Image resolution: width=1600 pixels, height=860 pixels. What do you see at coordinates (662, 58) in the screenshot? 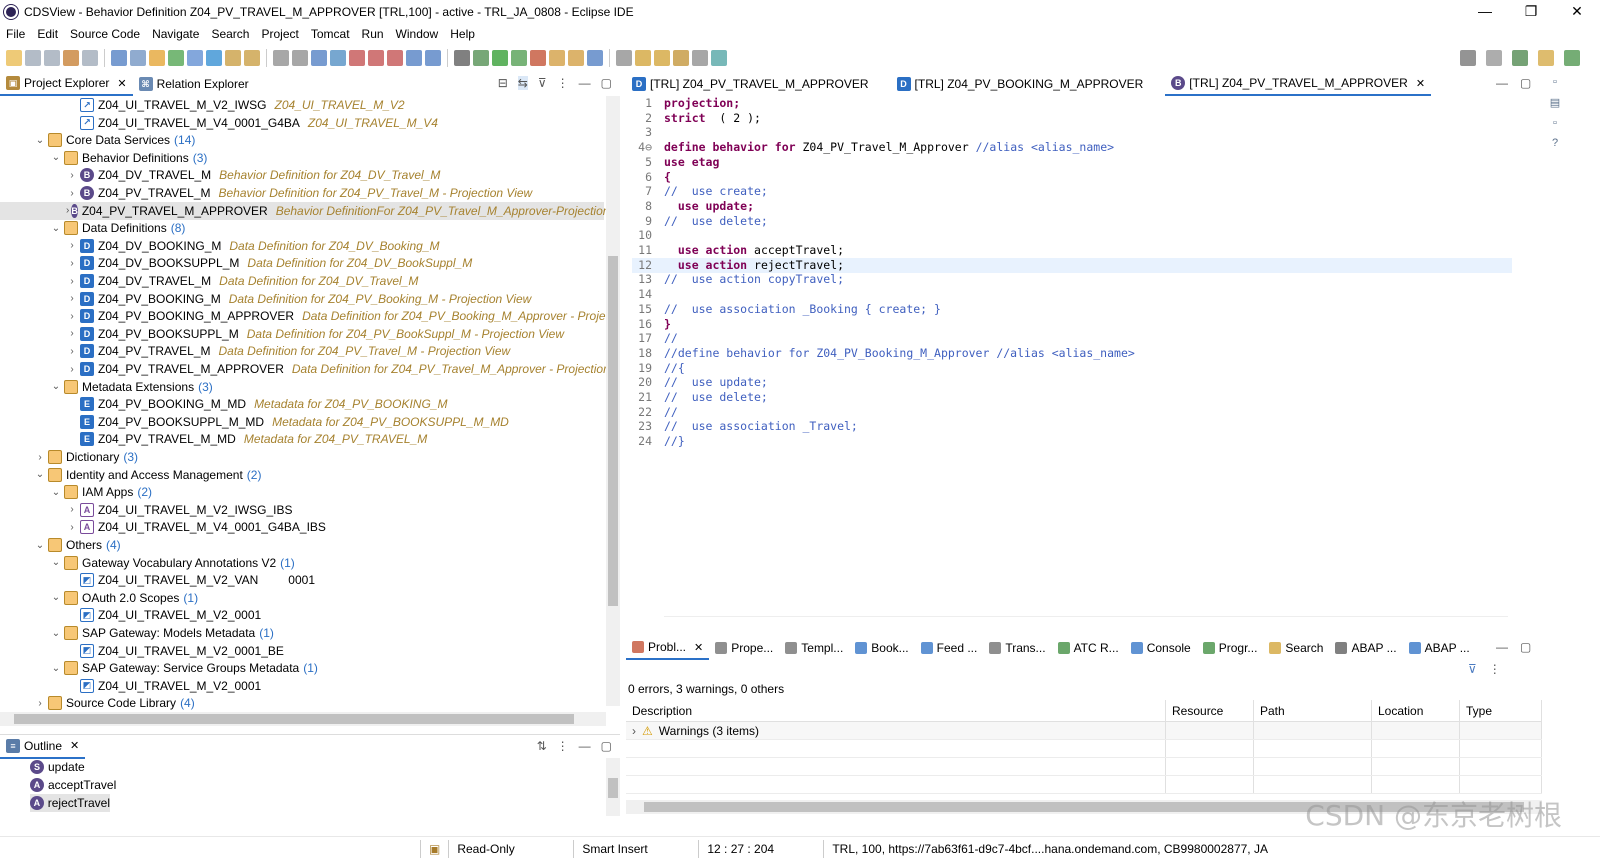
I see `toolbar-tool-33-icon` at bounding box center [662, 58].